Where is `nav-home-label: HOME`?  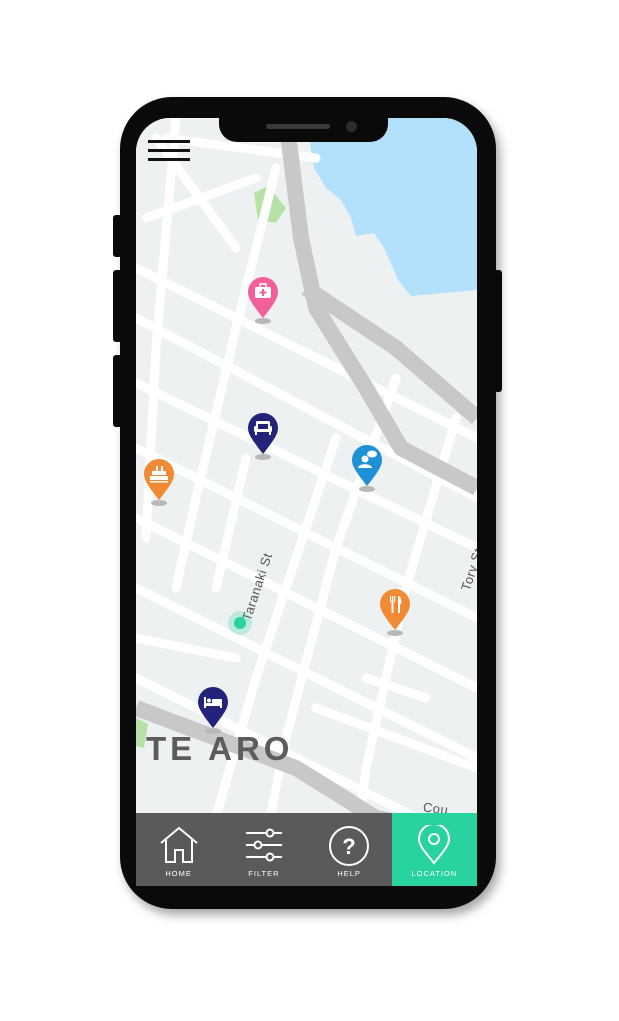 nav-home-label: HOME is located at coordinates (178, 873).